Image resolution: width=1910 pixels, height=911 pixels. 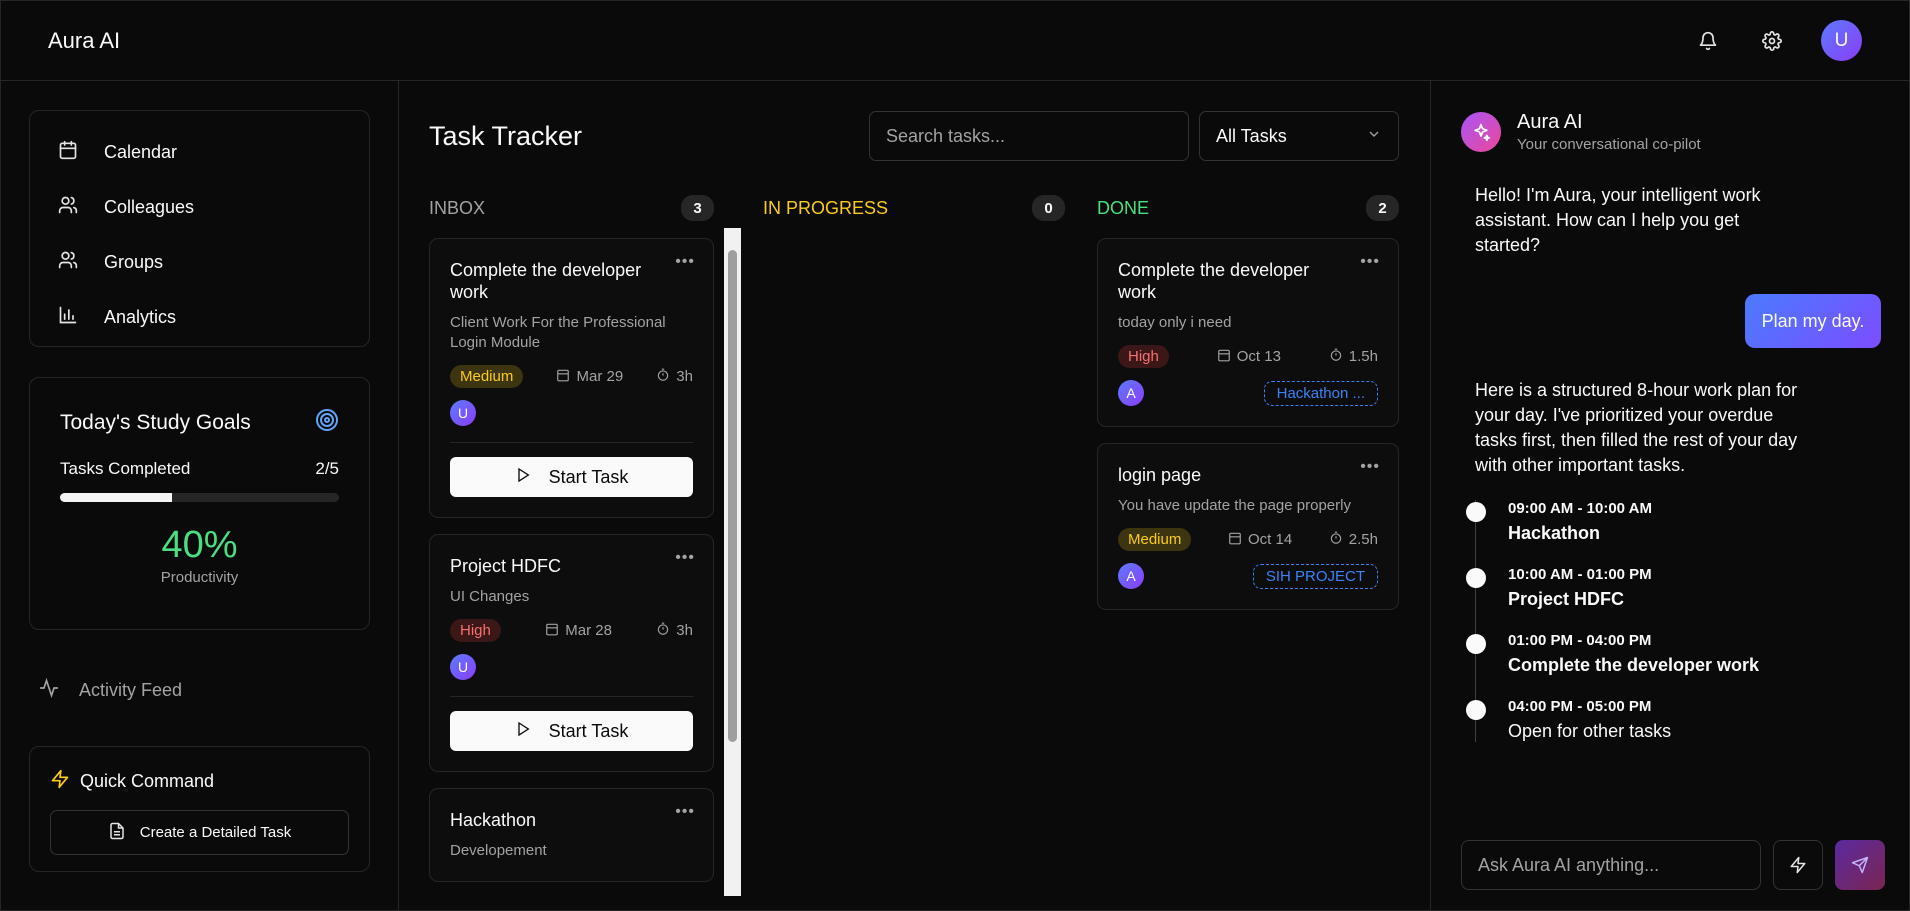 I want to click on page-title: Task Tracker, so click(x=506, y=136).